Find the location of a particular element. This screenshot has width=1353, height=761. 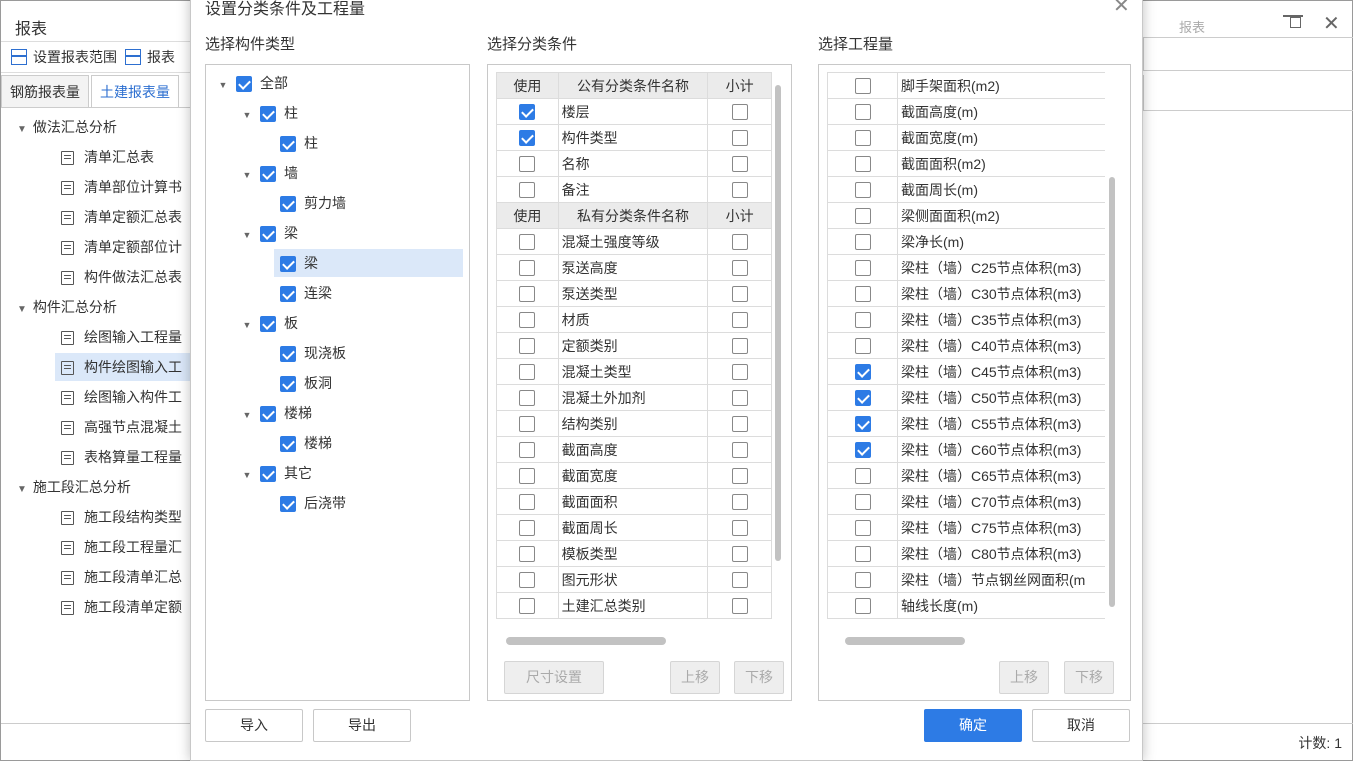

quantity-row: 截面宽度(m) is located at coordinates (966, 137).